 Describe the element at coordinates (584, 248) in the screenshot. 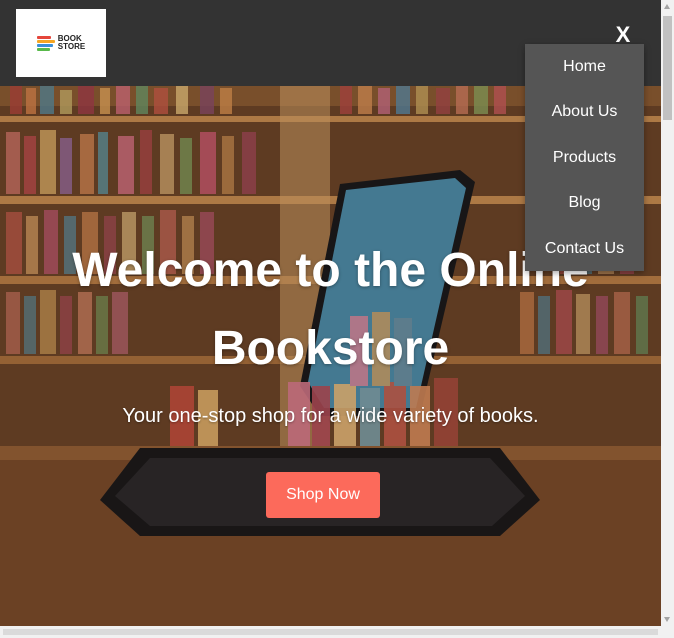

I see `nav-item-contact-us: Contact Us` at that location.